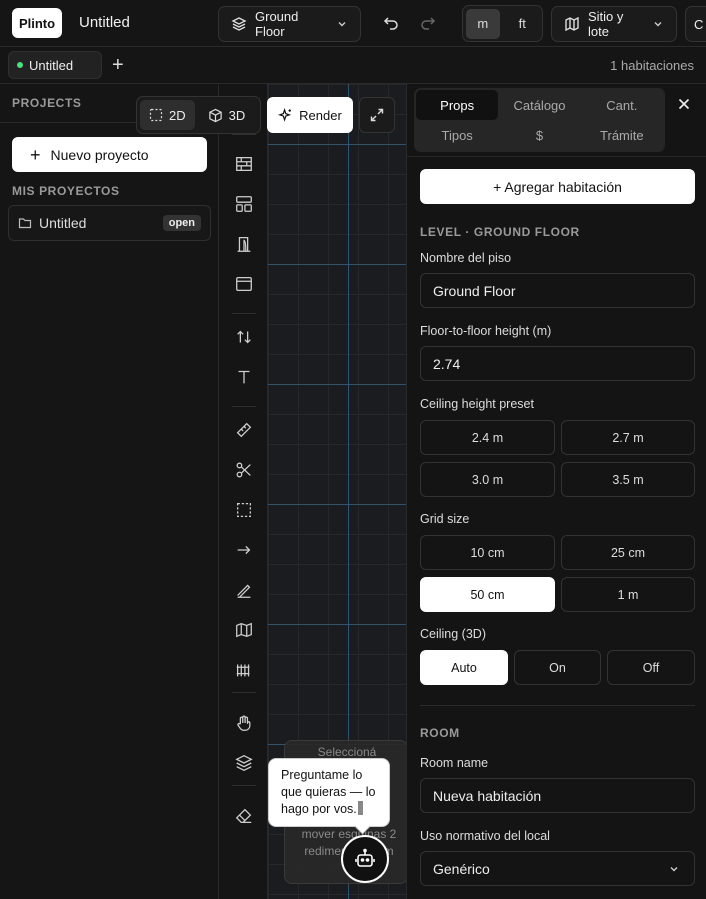 The height and width of the screenshot is (899, 706). I want to click on floor-selector: Ground Floor, so click(289, 24).